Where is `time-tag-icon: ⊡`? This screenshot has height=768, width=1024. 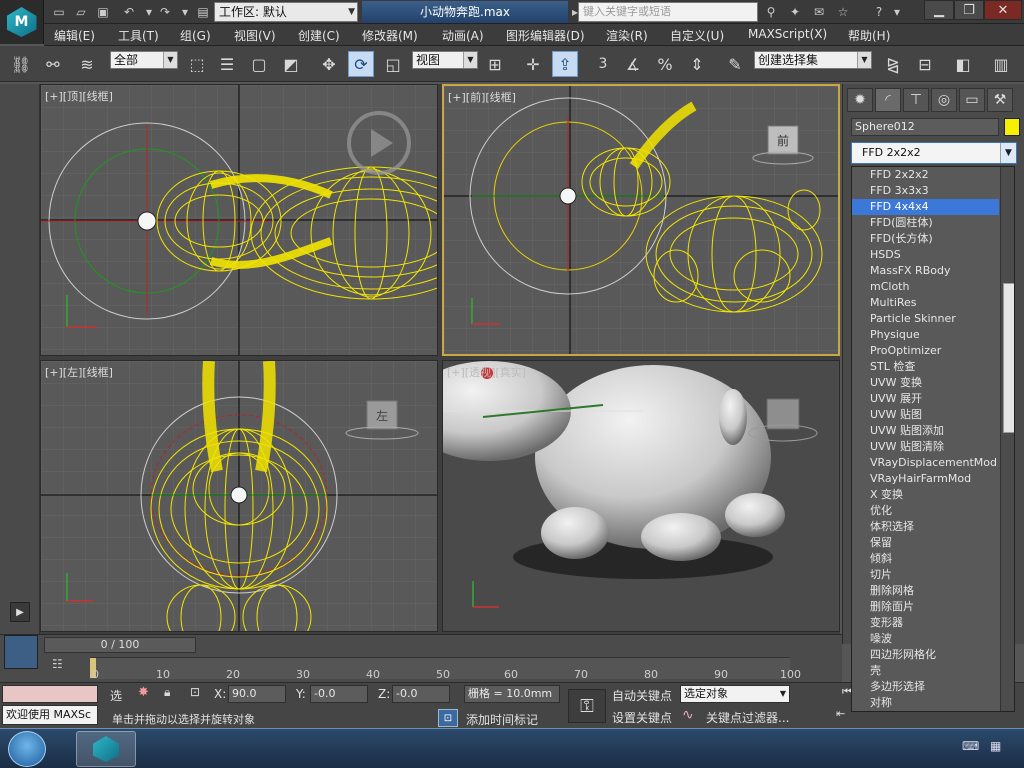
time-tag-icon: ⊡ is located at coordinates (448, 718).